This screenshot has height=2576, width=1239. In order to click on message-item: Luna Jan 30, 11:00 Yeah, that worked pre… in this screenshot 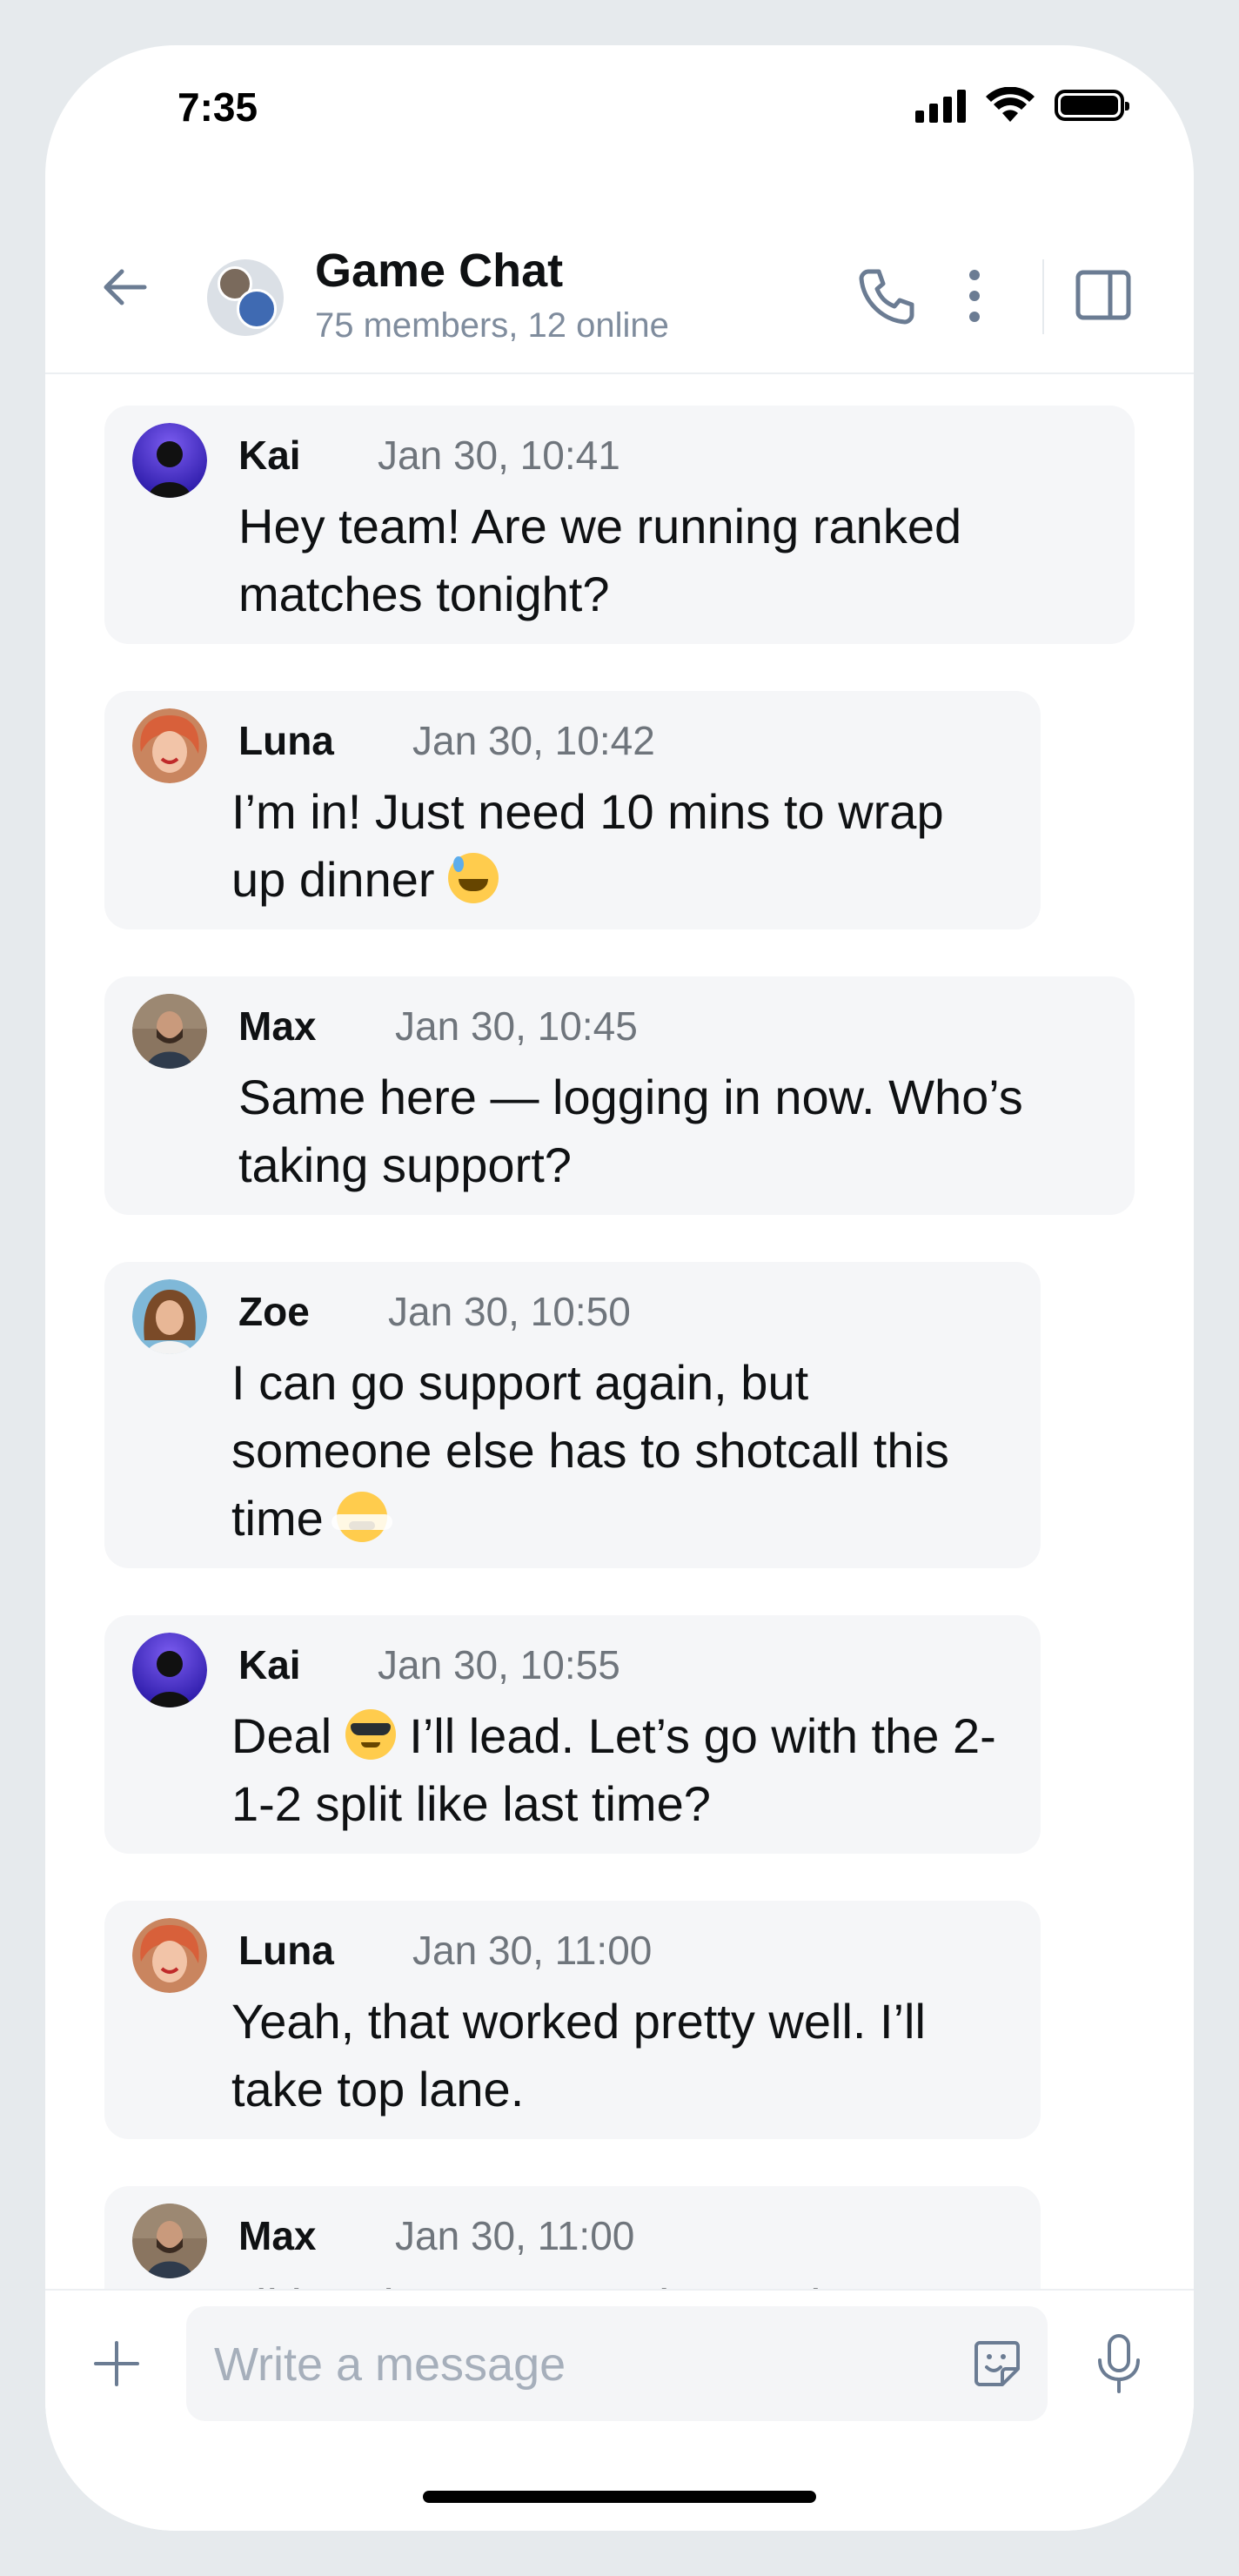, I will do `click(572, 2020)`.